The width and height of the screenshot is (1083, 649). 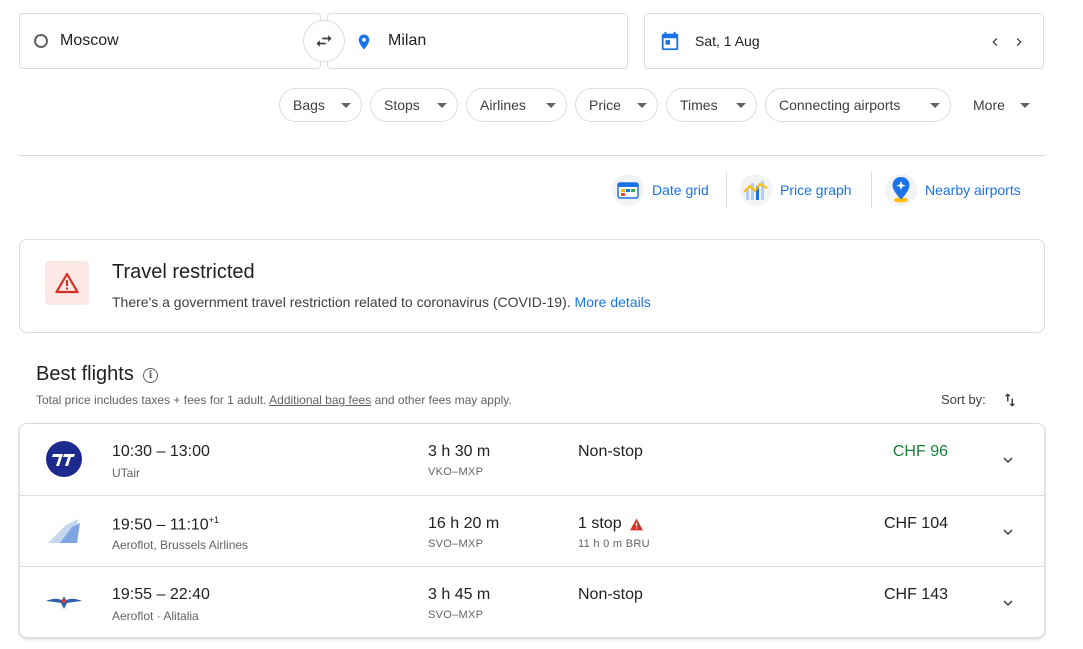 I want to click on filter-stops: Stops, so click(x=414, y=105).